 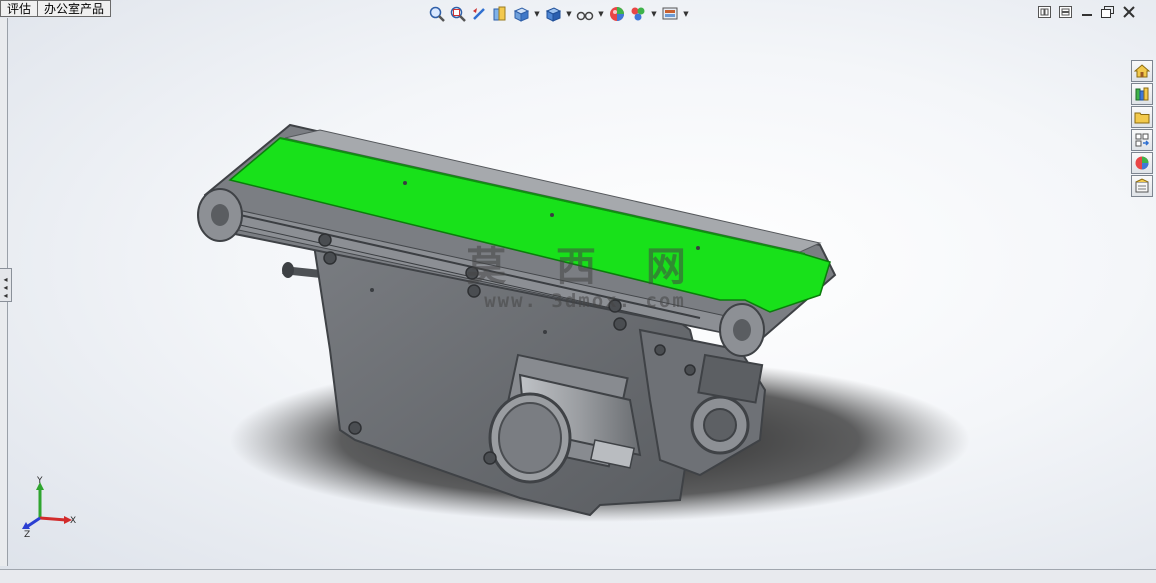 I want to click on close-icon, so click(x=1128, y=12).